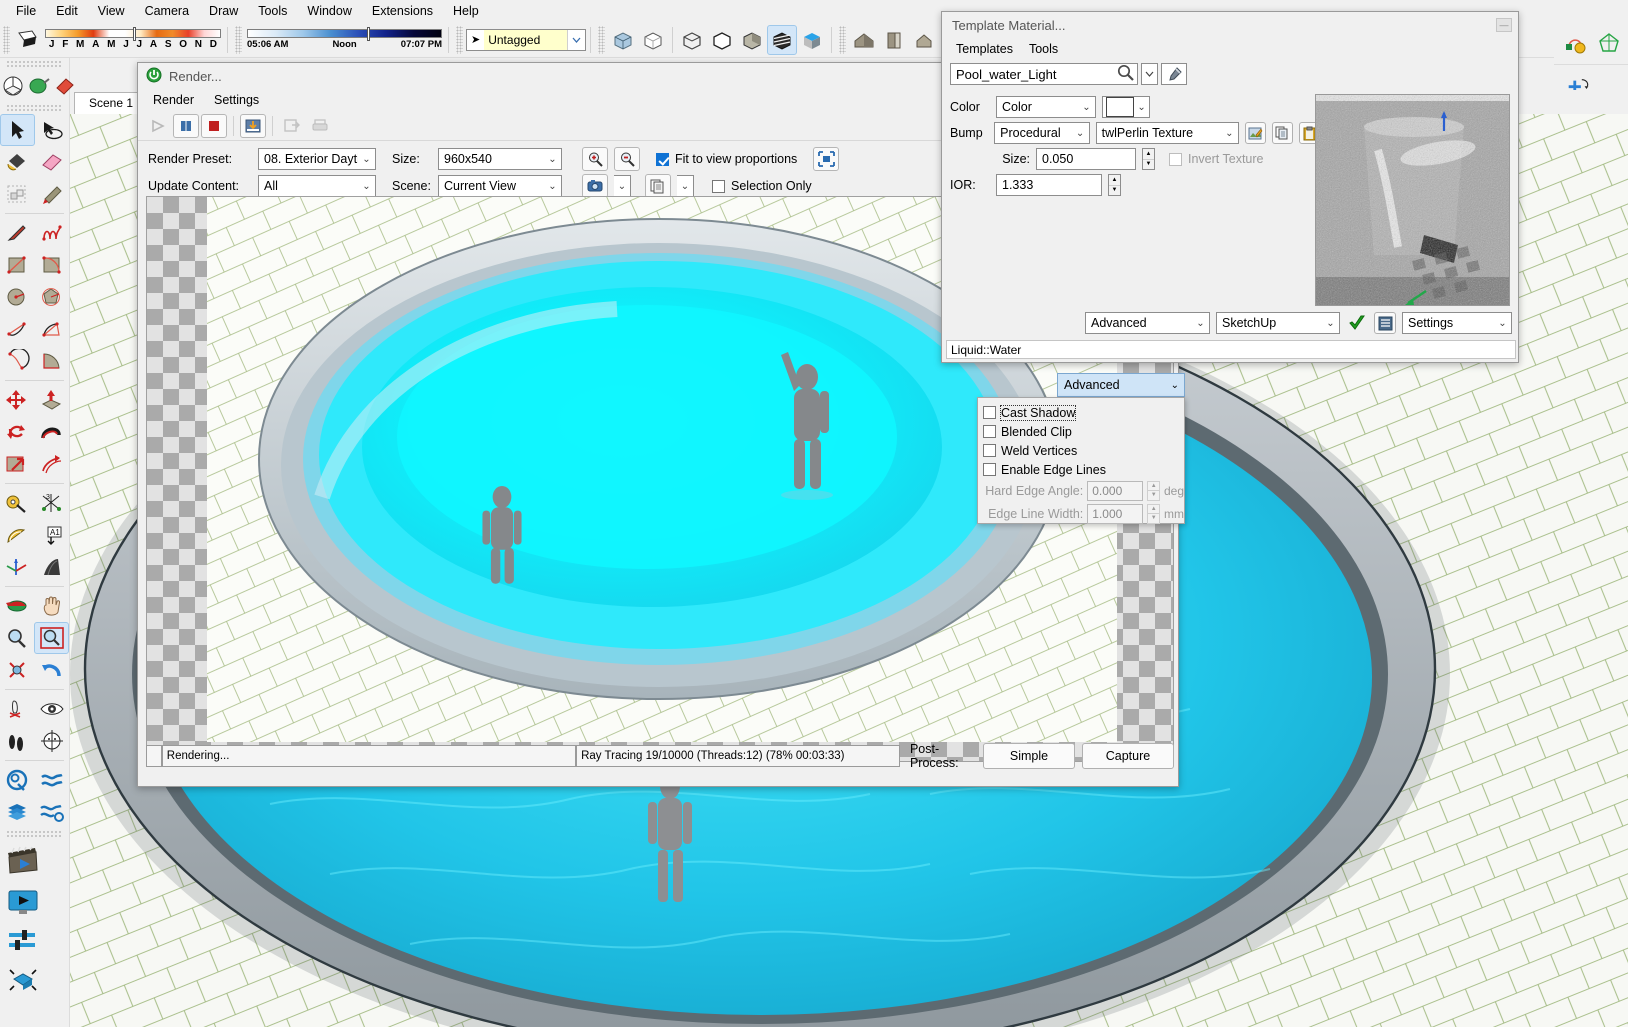 The height and width of the screenshot is (1027, 1628). I want to click on export-icon, so click(292, 126).